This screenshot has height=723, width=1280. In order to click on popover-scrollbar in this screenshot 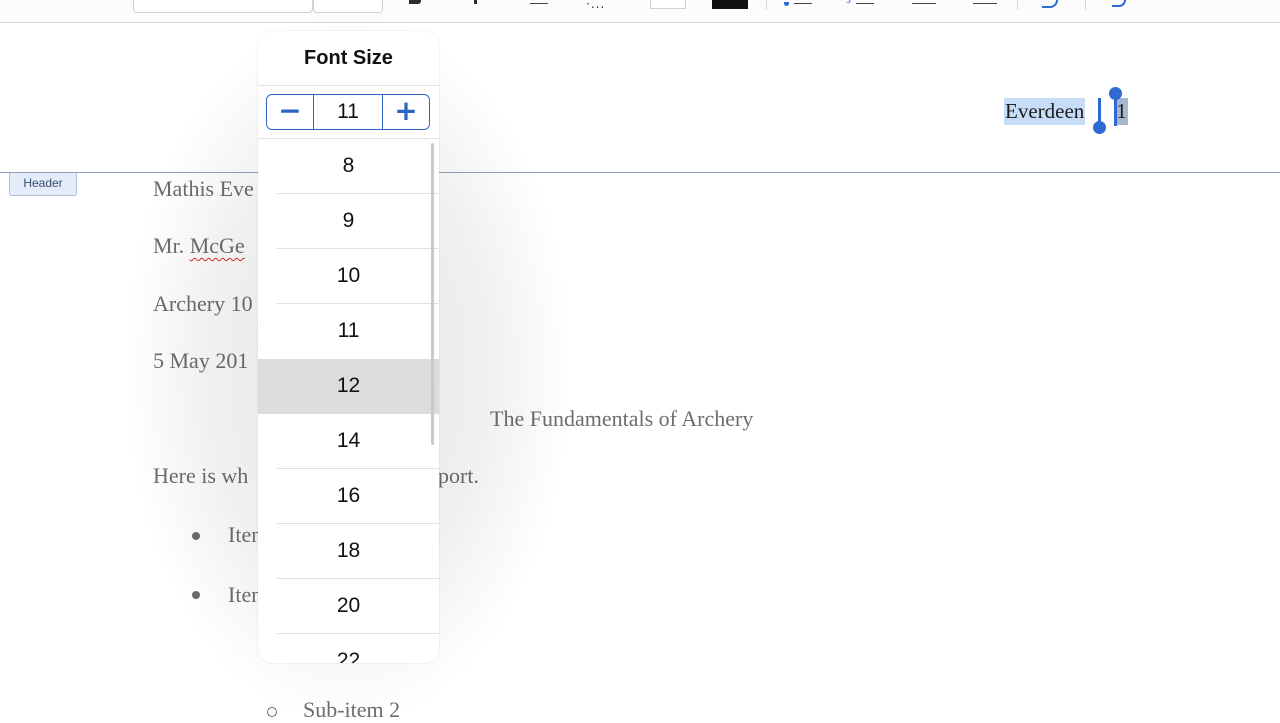, I will do `click(432, 294)`.